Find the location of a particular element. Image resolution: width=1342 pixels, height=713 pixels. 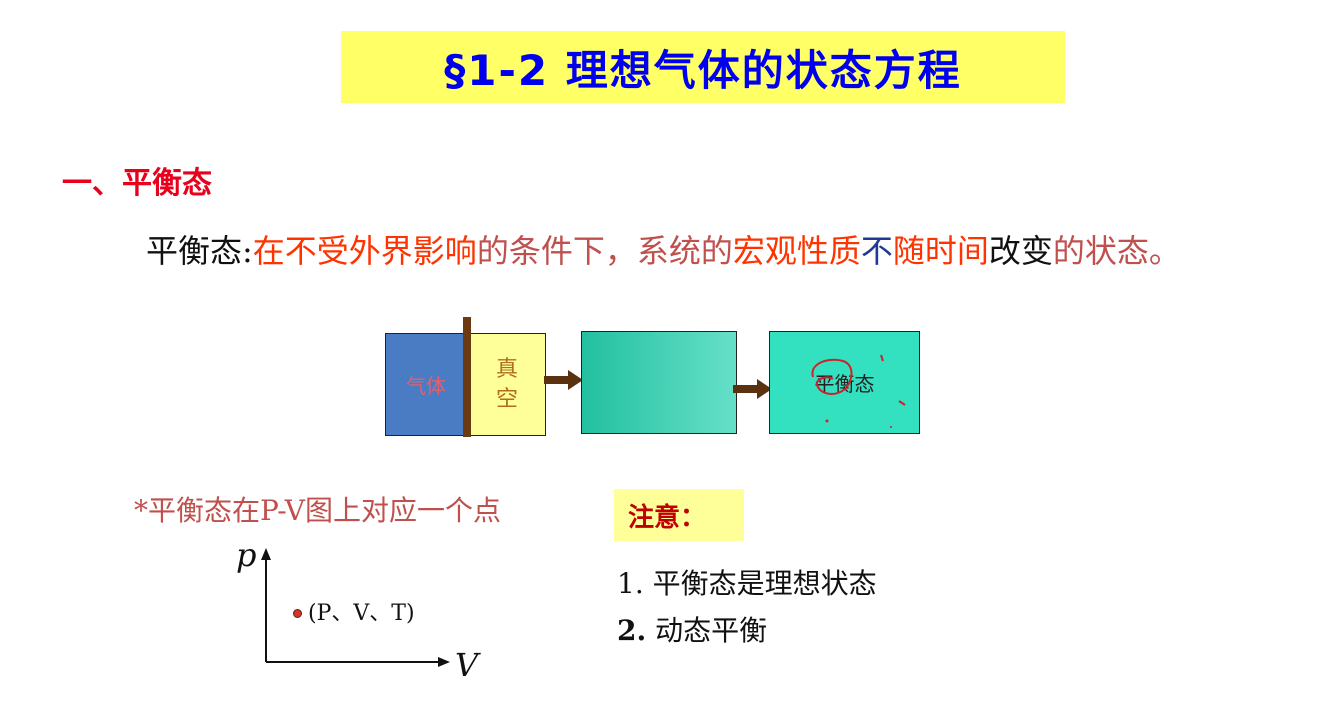

definition-part1: 在不受外界影响 is located at coordinates (364, 251).